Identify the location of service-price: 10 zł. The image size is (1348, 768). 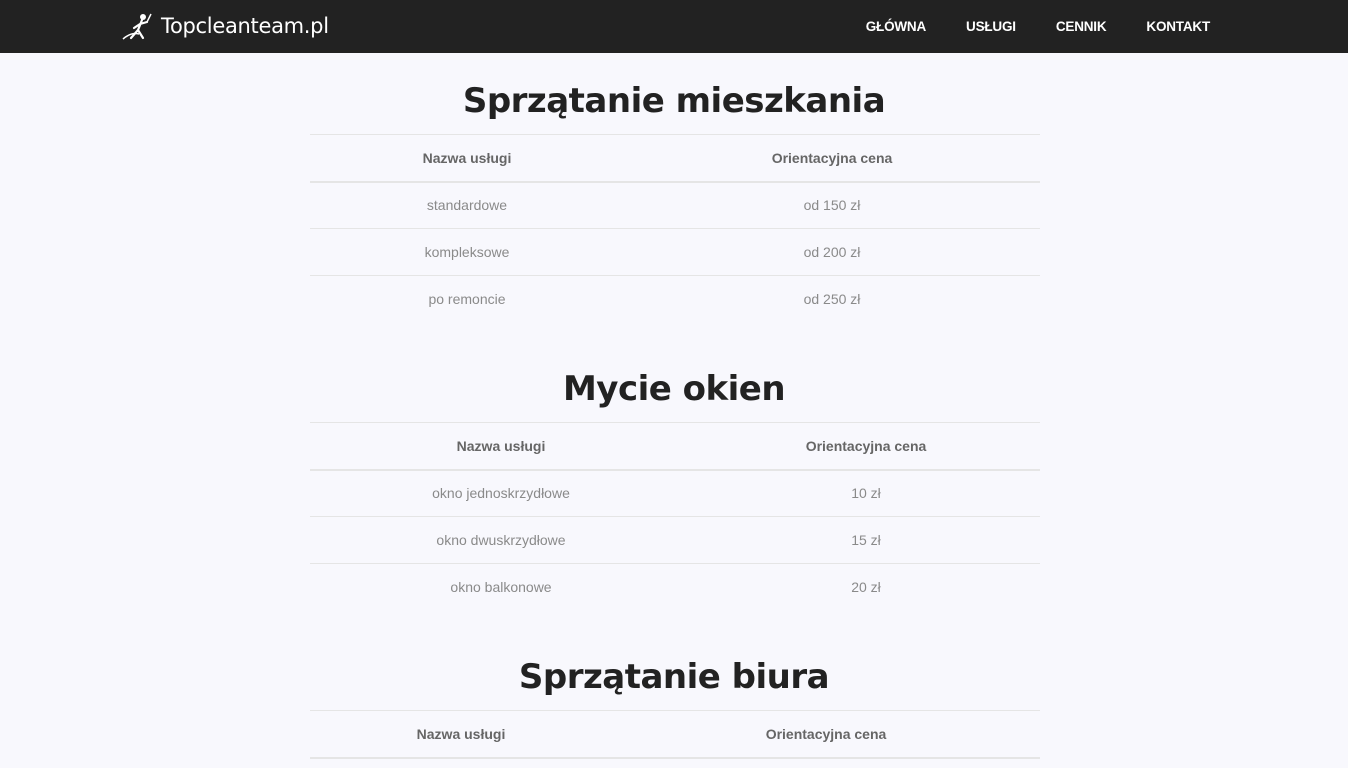
(866, 493).